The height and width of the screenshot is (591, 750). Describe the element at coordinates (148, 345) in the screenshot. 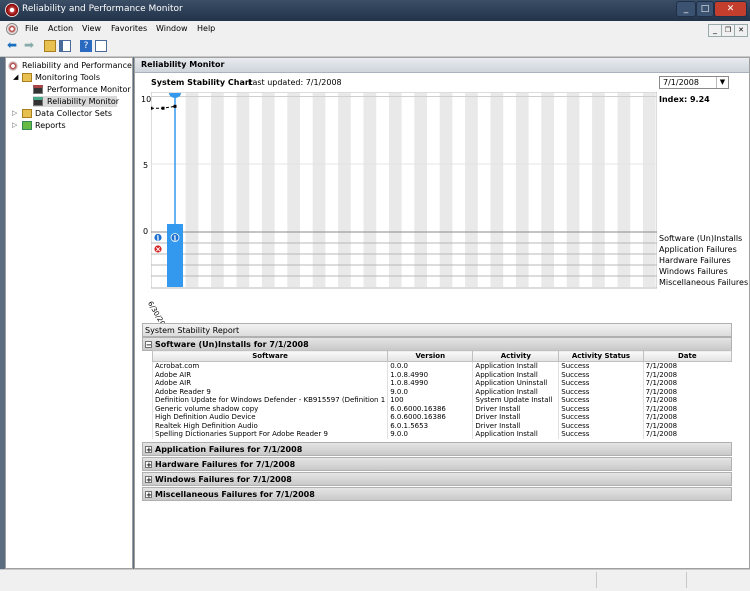

I see `collapse-icon: −` at that location.